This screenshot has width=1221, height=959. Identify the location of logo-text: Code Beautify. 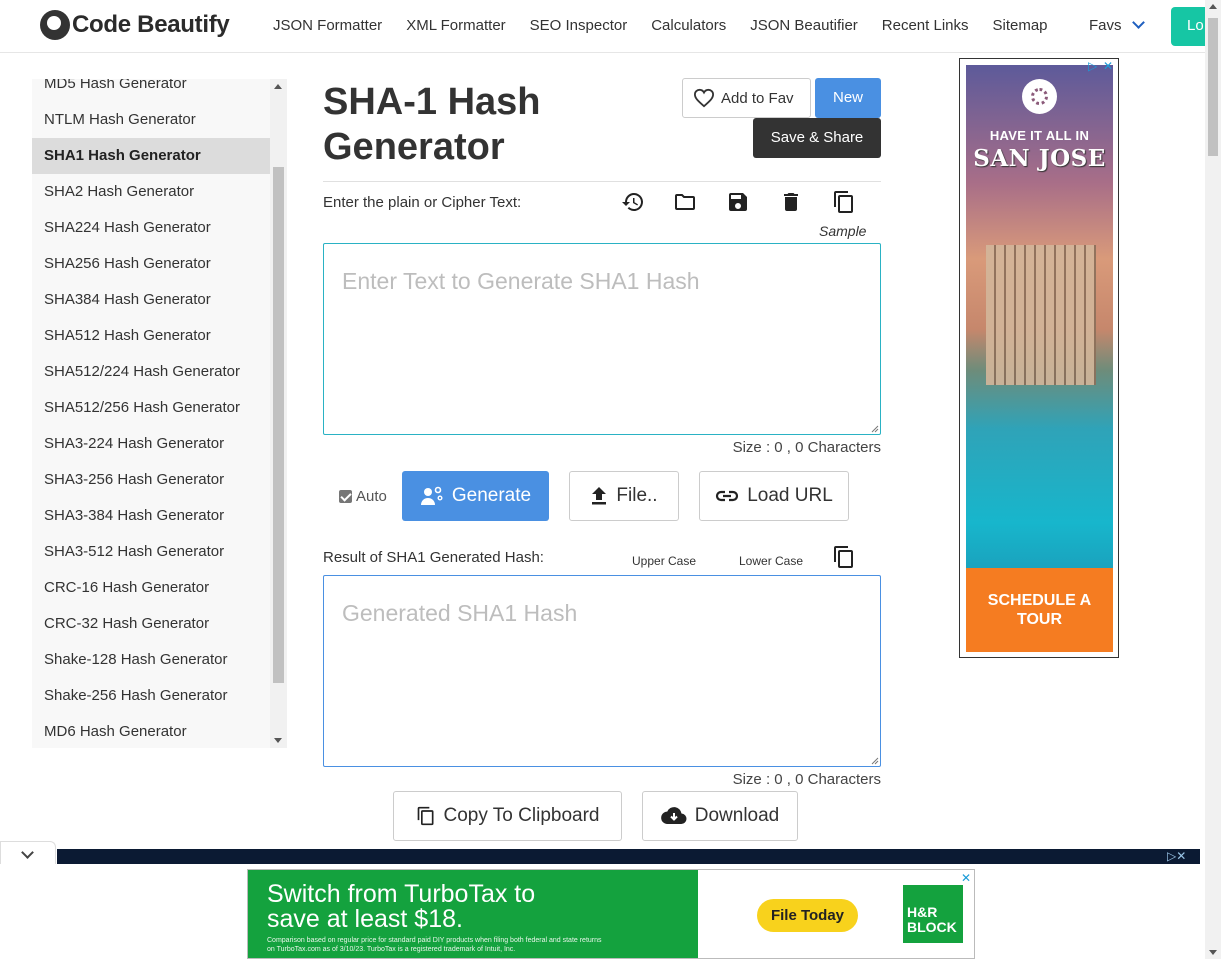
(151, 24).